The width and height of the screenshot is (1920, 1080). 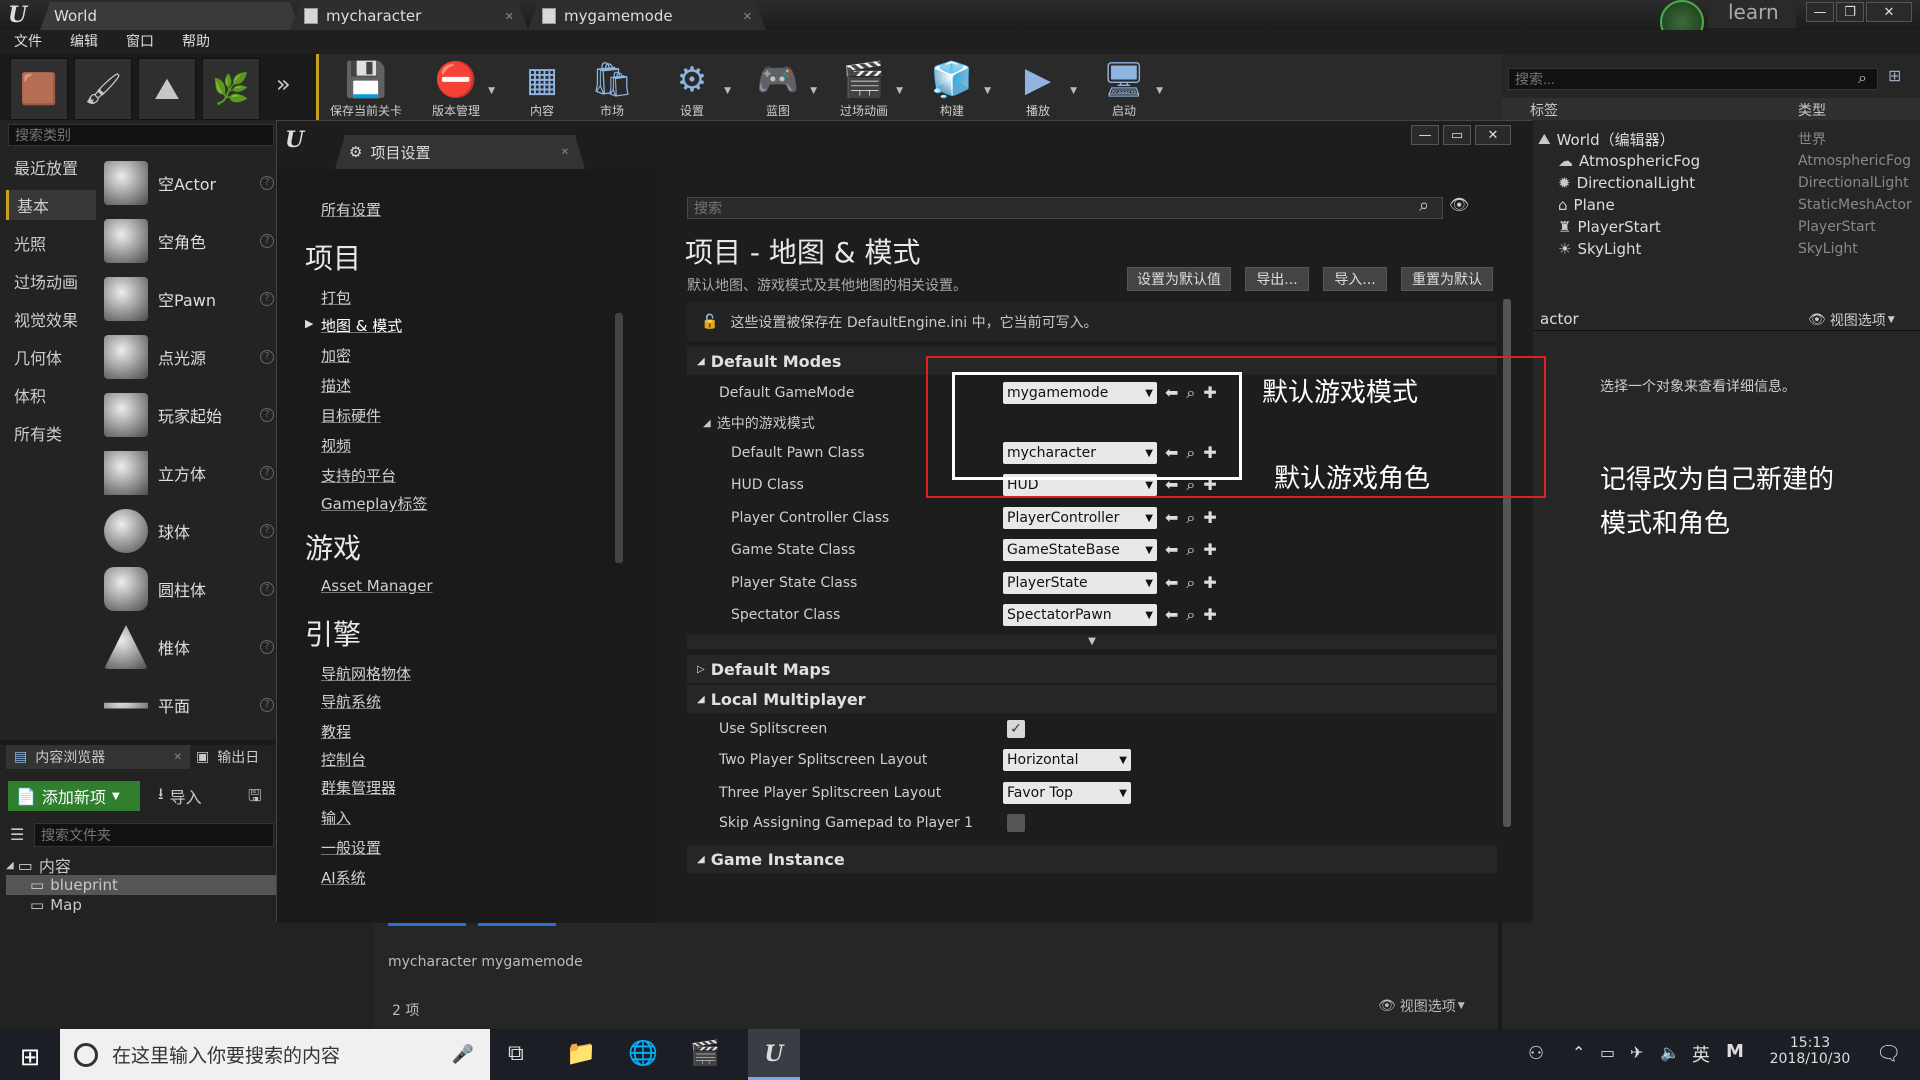 What do you see at coordinates (1810, 1051) in the screenshot?
I see `clock: 15:13 2018/10/30` at bounding box center [1810, 1051].